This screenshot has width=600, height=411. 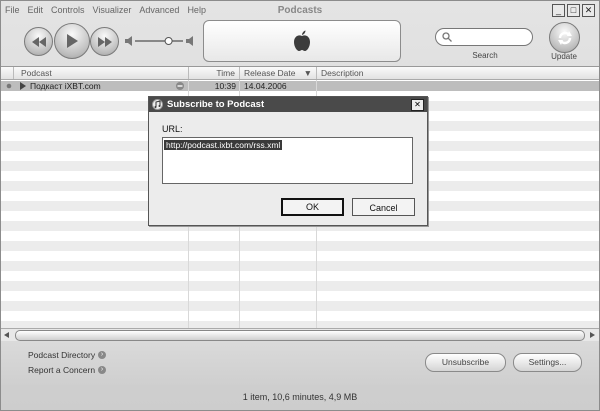 What do you see at coordinates (265, 86) in the screenshot?
I see `podcast-release-date: 14.04.2006` at bounding box center [265, 86].